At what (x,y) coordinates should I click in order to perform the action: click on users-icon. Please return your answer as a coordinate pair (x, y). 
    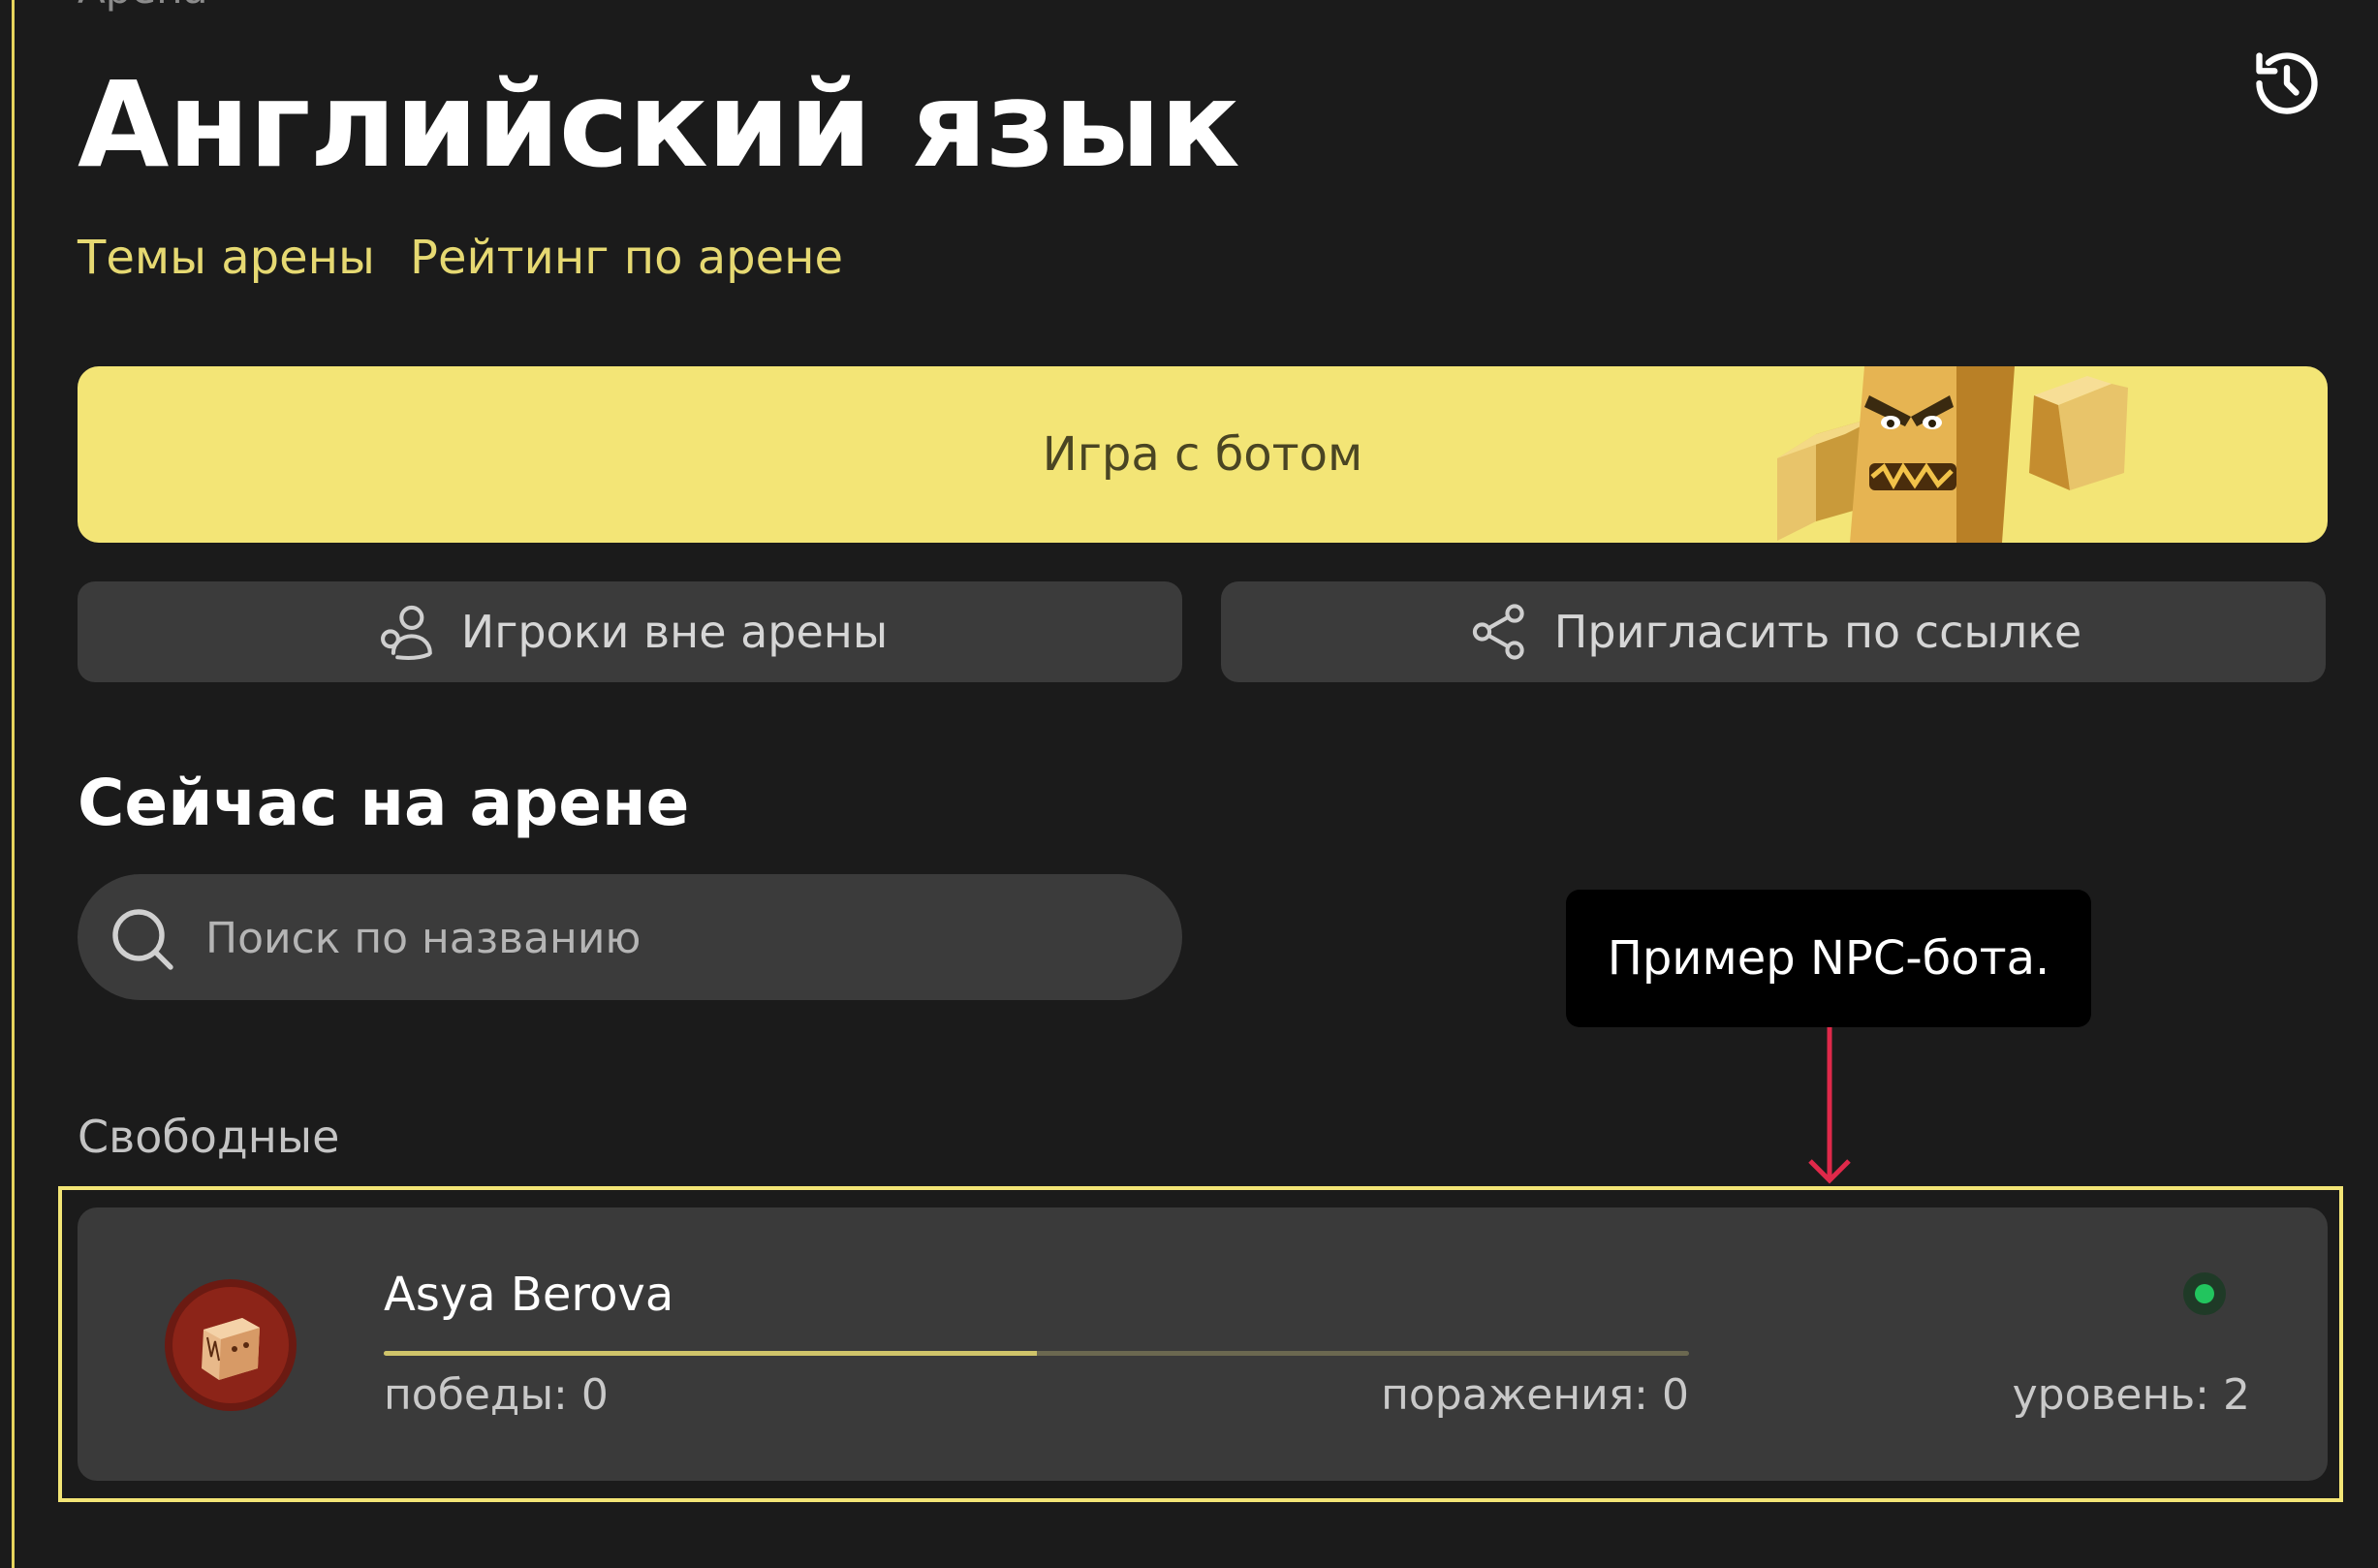
    Looking at the image, I should click on (406, 632).